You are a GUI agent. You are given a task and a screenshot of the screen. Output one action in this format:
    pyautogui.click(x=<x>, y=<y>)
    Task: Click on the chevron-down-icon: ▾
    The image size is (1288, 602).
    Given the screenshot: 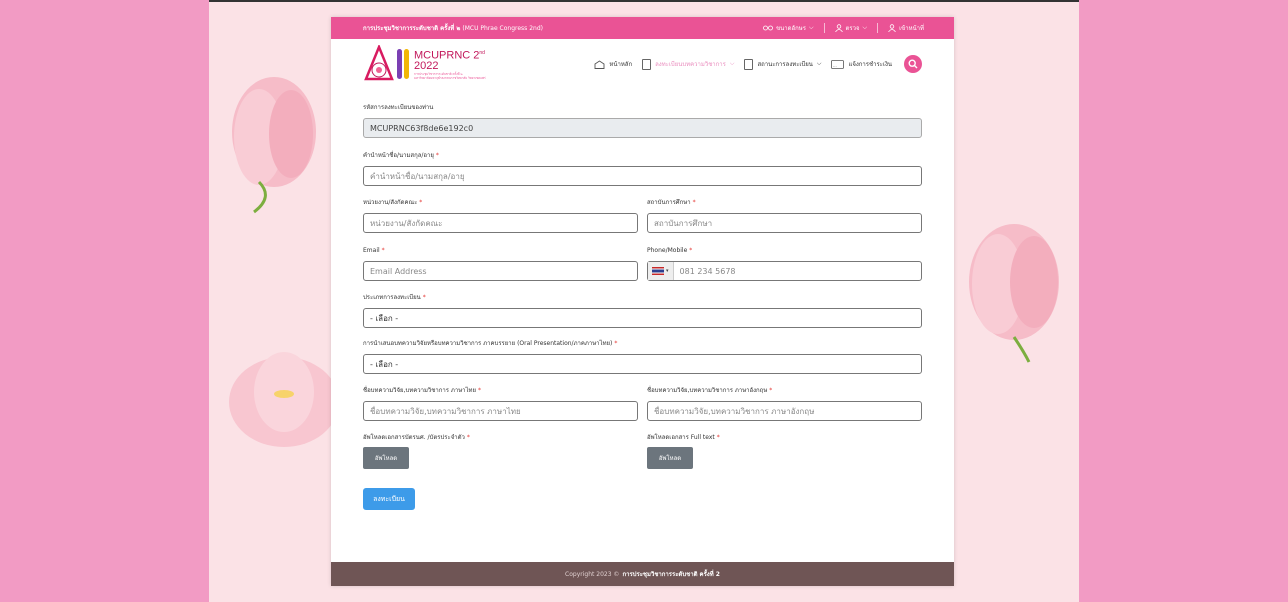 What is the action you would take?
    pyautogui.click(x=667, y=271)
    